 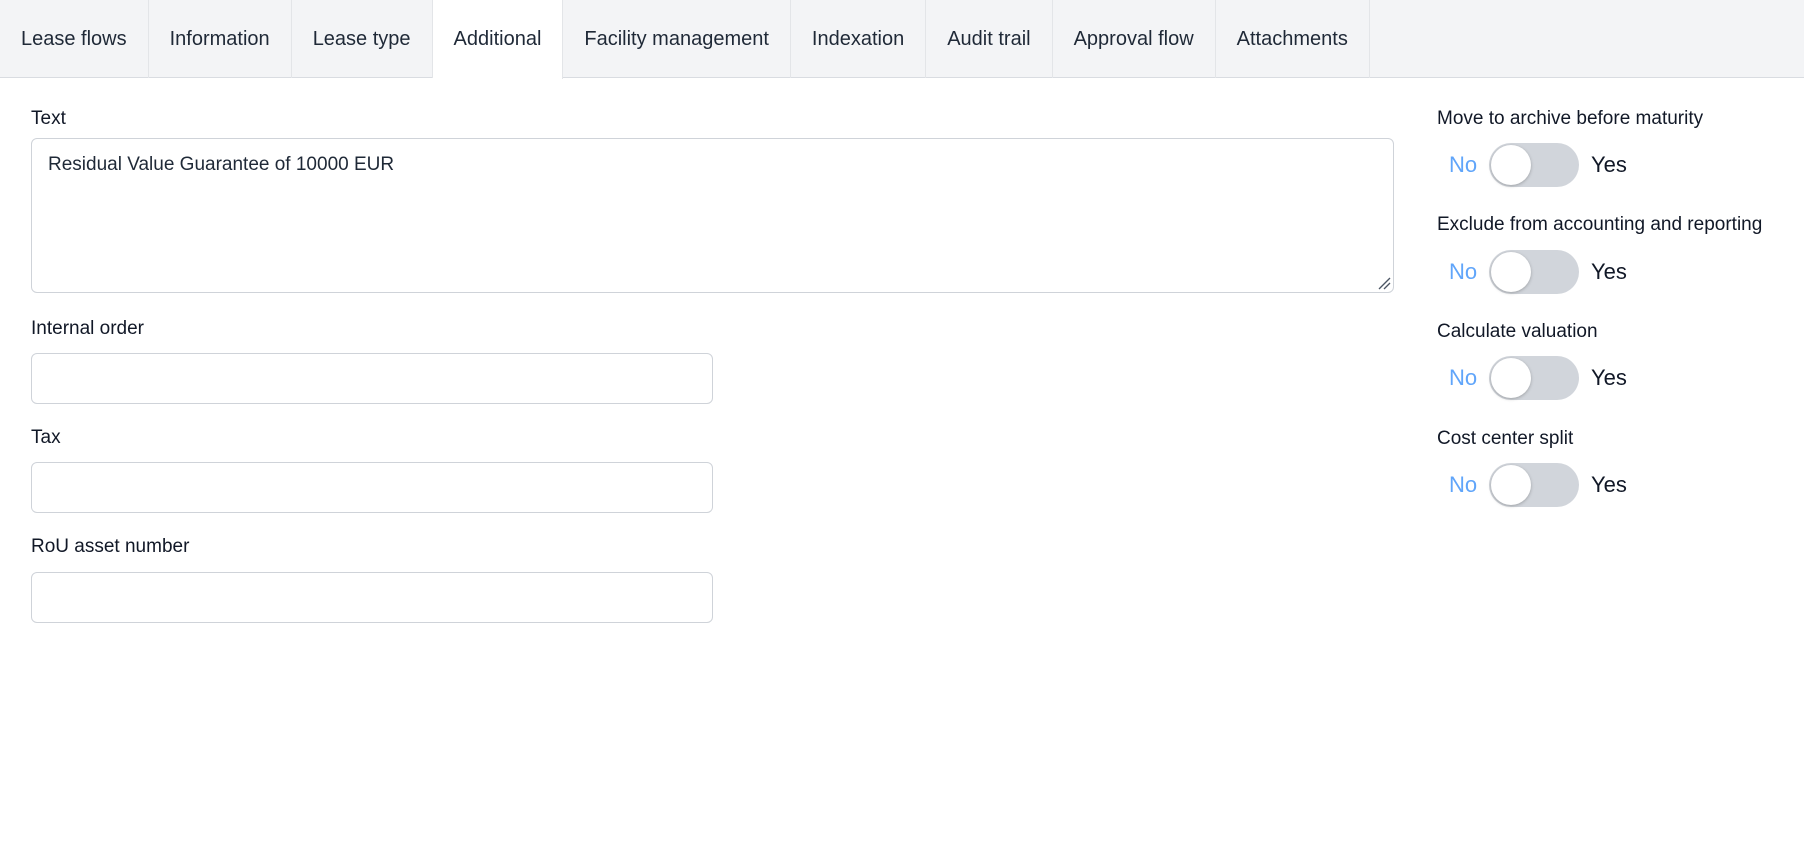 I want to click on tab-audit-trail: Audit trail, so click(x=989, y=39).